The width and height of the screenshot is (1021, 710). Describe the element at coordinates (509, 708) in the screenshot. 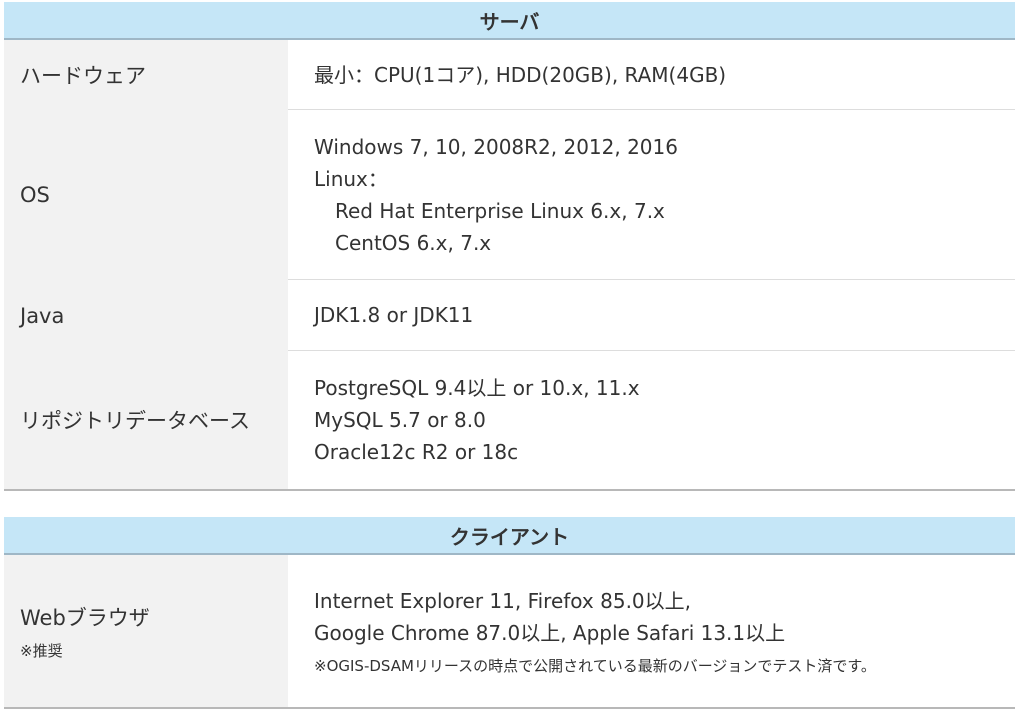

I see `client-table-bottom-rule` at that location.